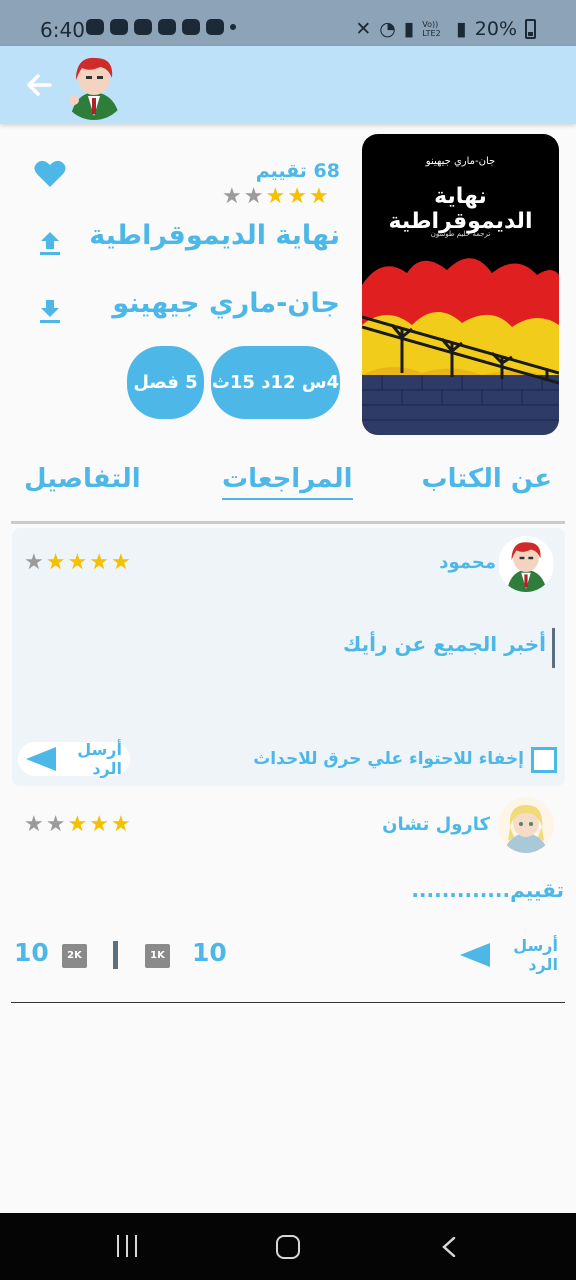 The image size is (576, 1280). Describe the element at coordinates (288, 85) in the screenshot. I see `app-bar` at that location.